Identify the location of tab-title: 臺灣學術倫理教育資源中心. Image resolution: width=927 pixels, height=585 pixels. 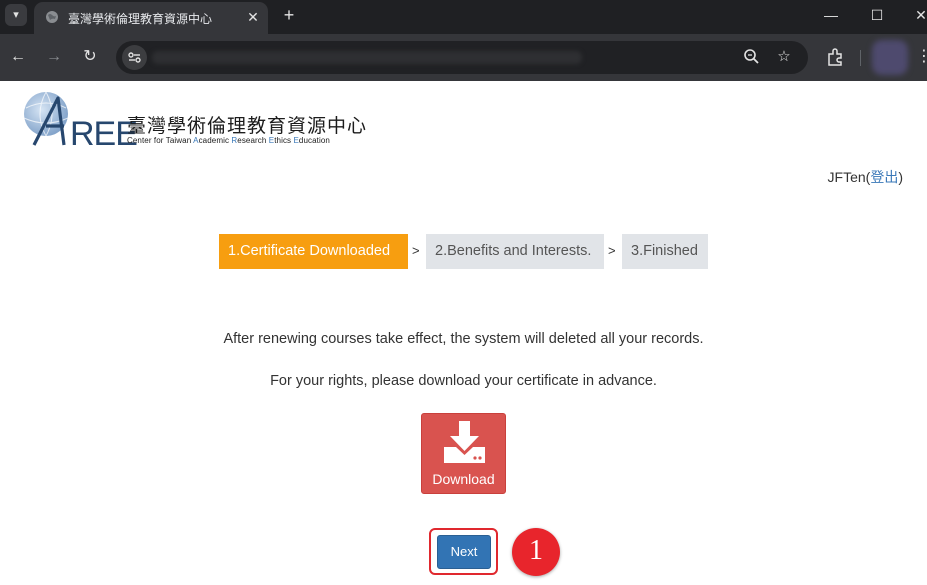
(140, 19).